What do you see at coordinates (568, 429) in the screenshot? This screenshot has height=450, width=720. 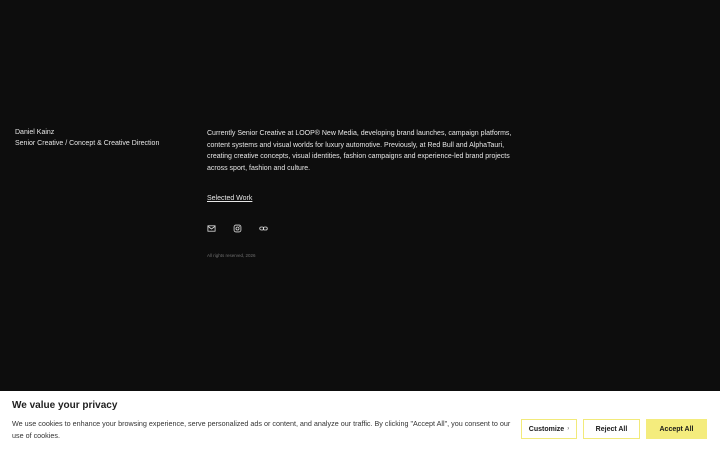 I see `chevron-right-icon: ›` at bounding box center [568, 429].